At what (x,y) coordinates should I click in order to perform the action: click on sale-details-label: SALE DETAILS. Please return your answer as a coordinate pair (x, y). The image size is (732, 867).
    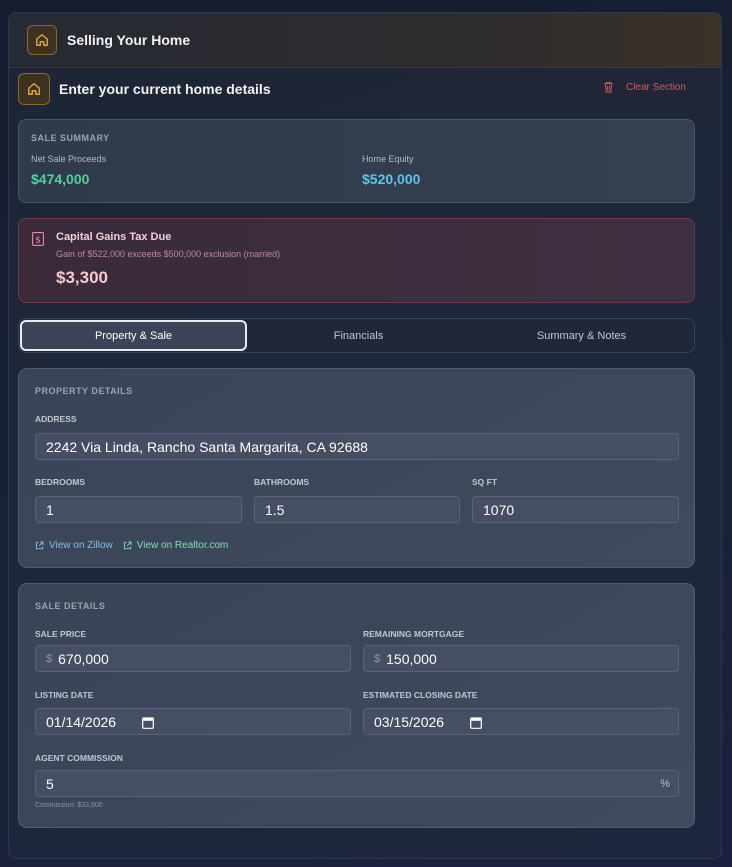
    Looking at the image, I should click on (70, 606).